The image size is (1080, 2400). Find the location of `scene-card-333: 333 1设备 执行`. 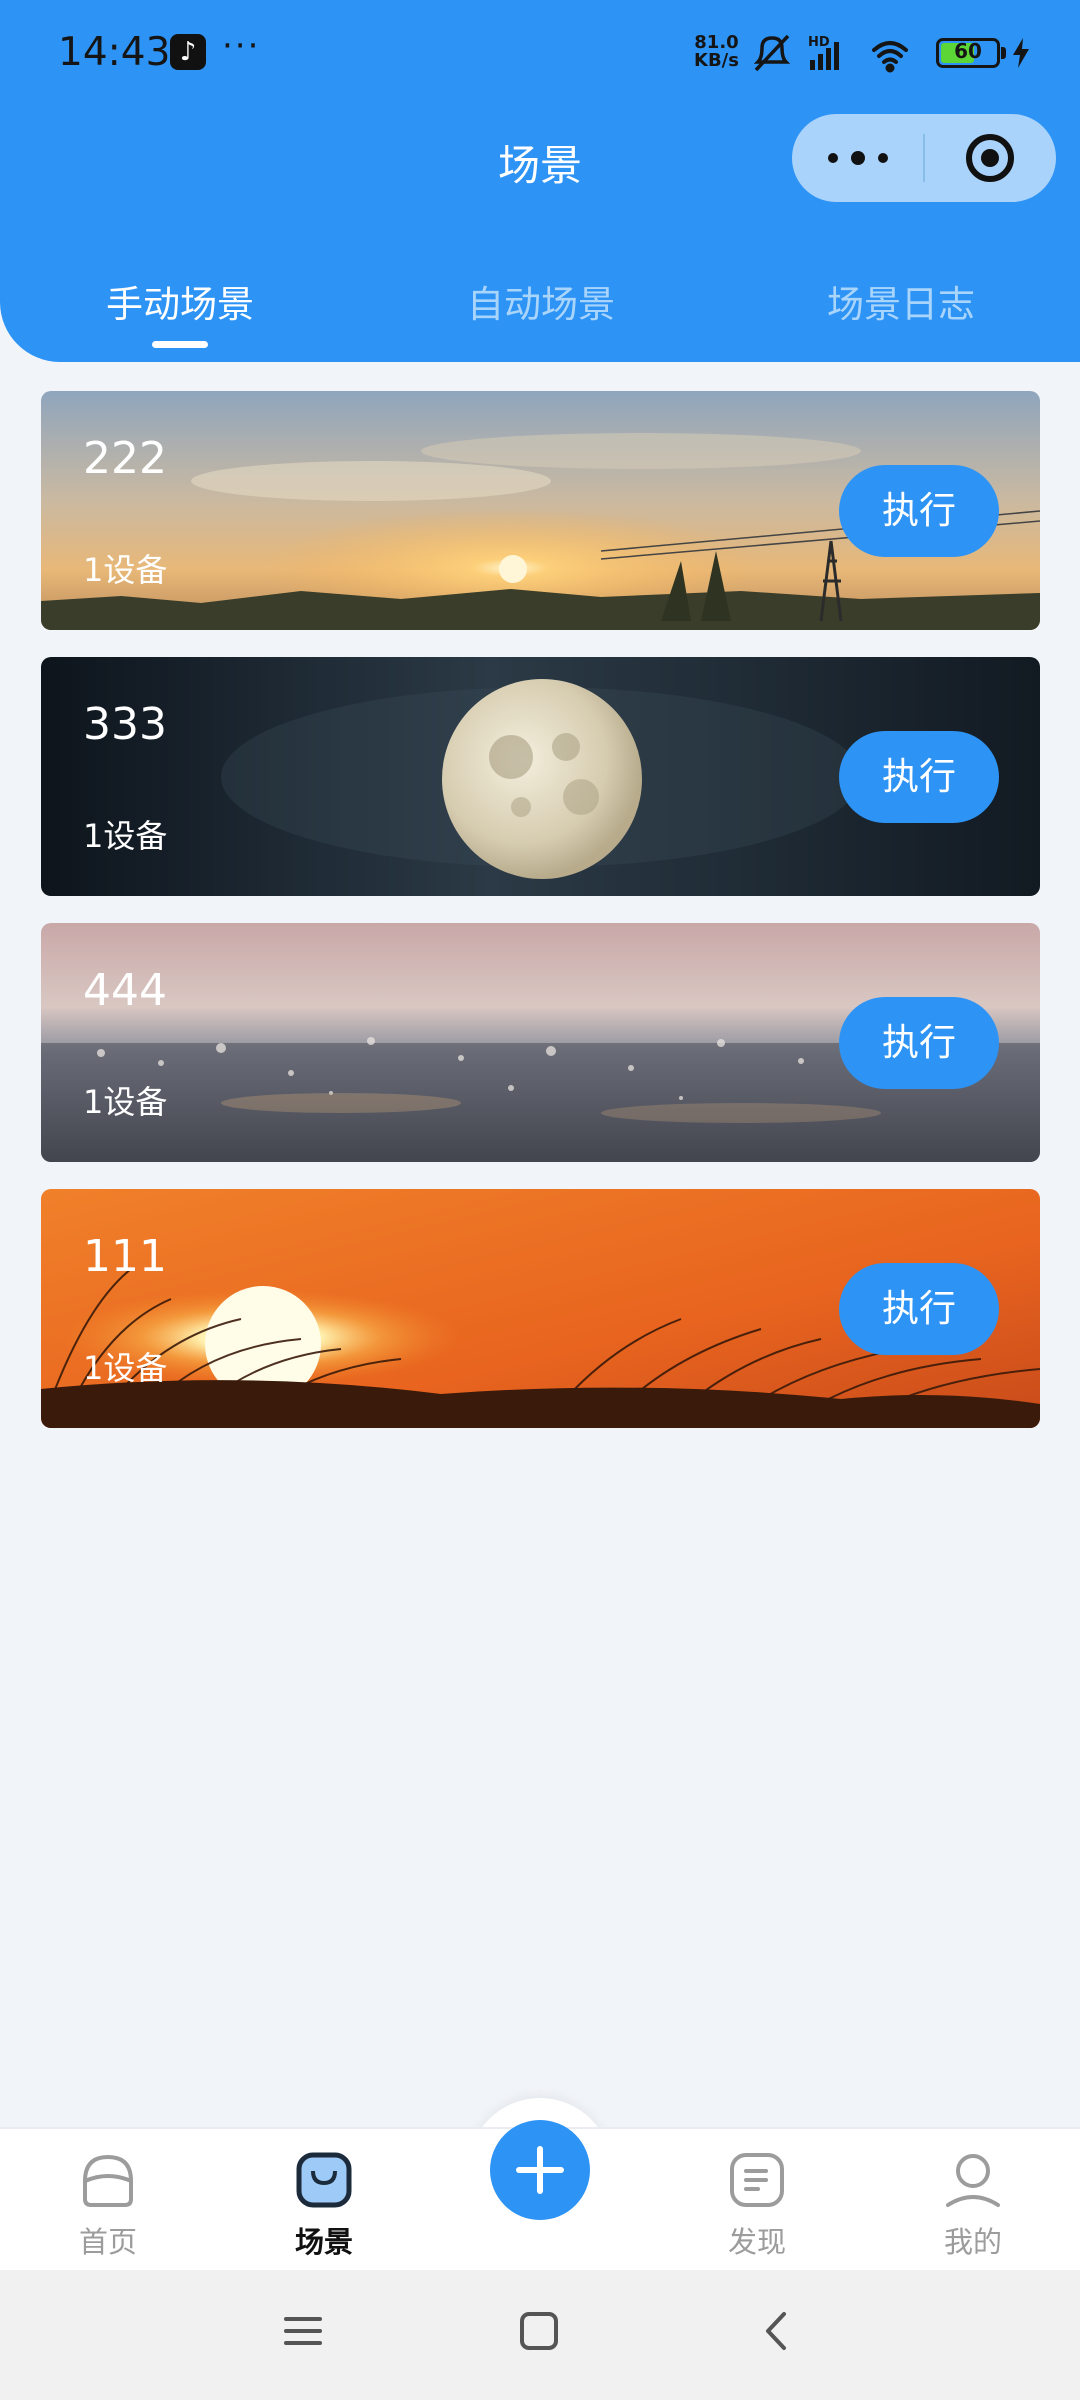

scene-card-333: 333 1设备 执行 is located at coordinates (540, 776).